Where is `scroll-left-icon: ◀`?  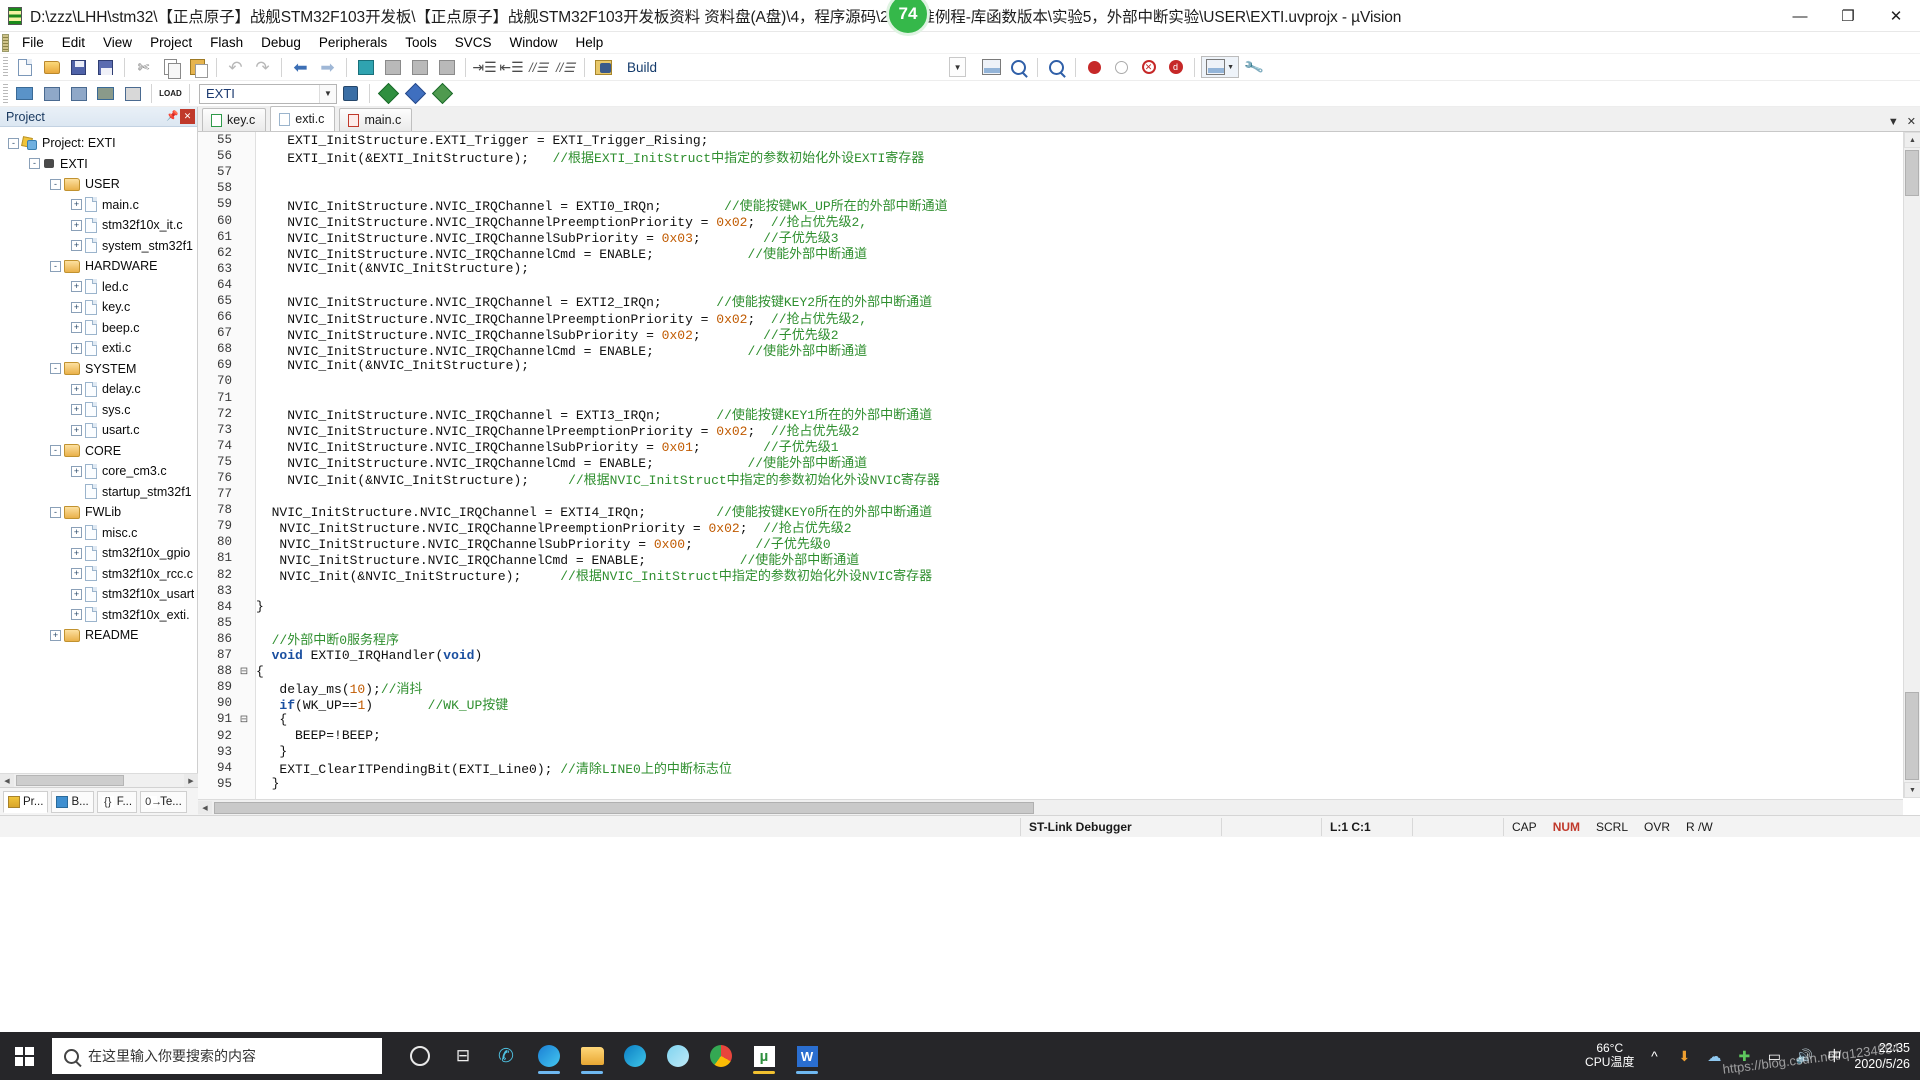
scroll-left-icon: ◀ is located at coordinates (7, 780).